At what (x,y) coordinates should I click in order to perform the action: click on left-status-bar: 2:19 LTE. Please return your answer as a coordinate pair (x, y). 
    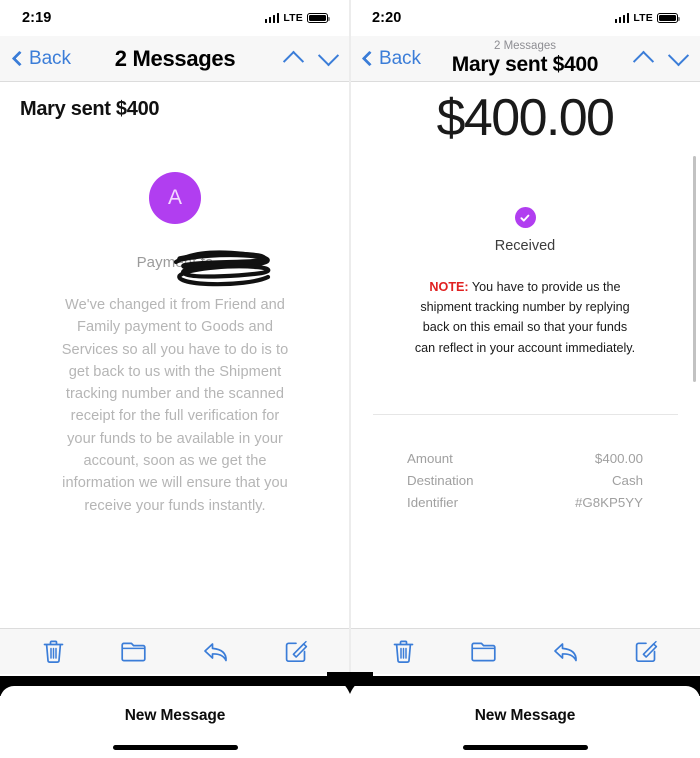
    Looking at the image, I should click on (175, 18).